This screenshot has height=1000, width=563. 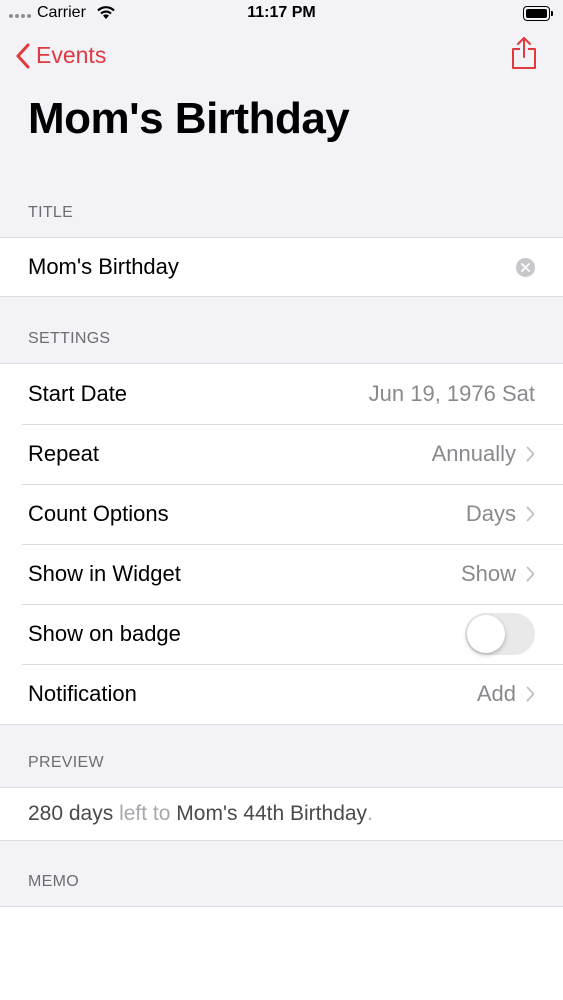 I want to click on preview-text: 280 days left to Mom's 44th Birthday., so click(x=281, y=814).